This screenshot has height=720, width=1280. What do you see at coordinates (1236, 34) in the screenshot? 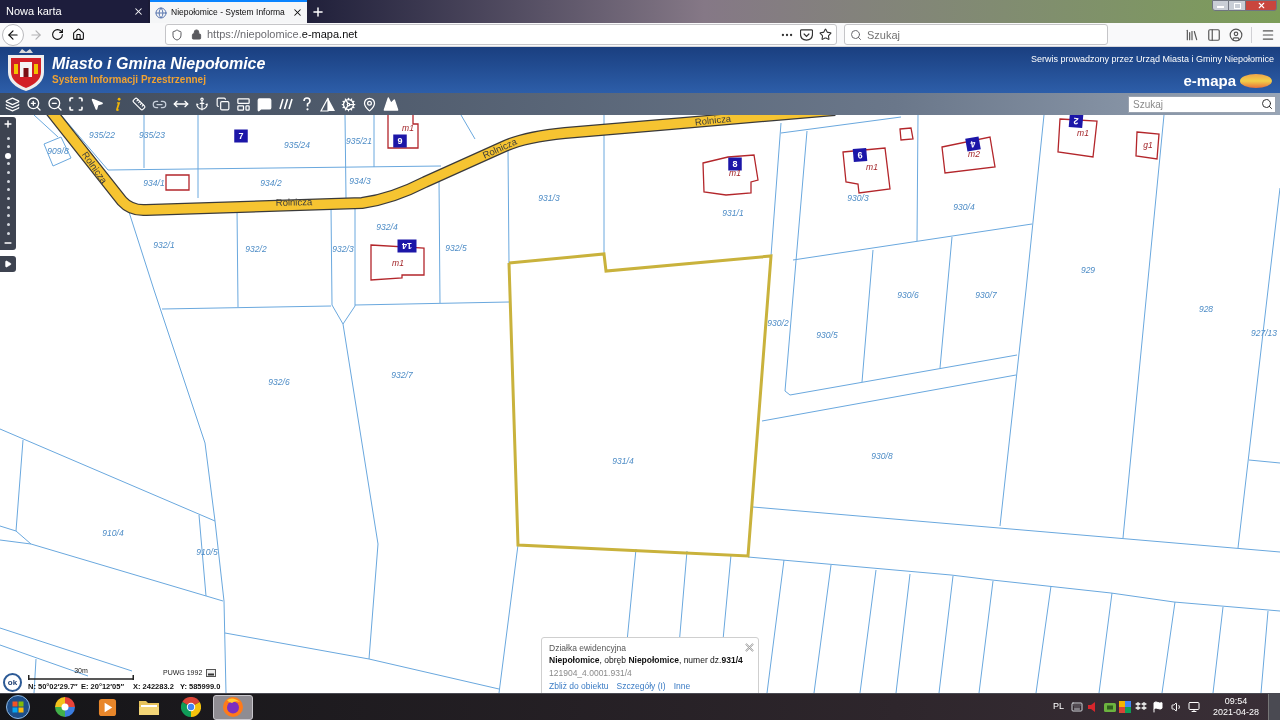
I see `account-icon` at bounding box center [1236, 34].